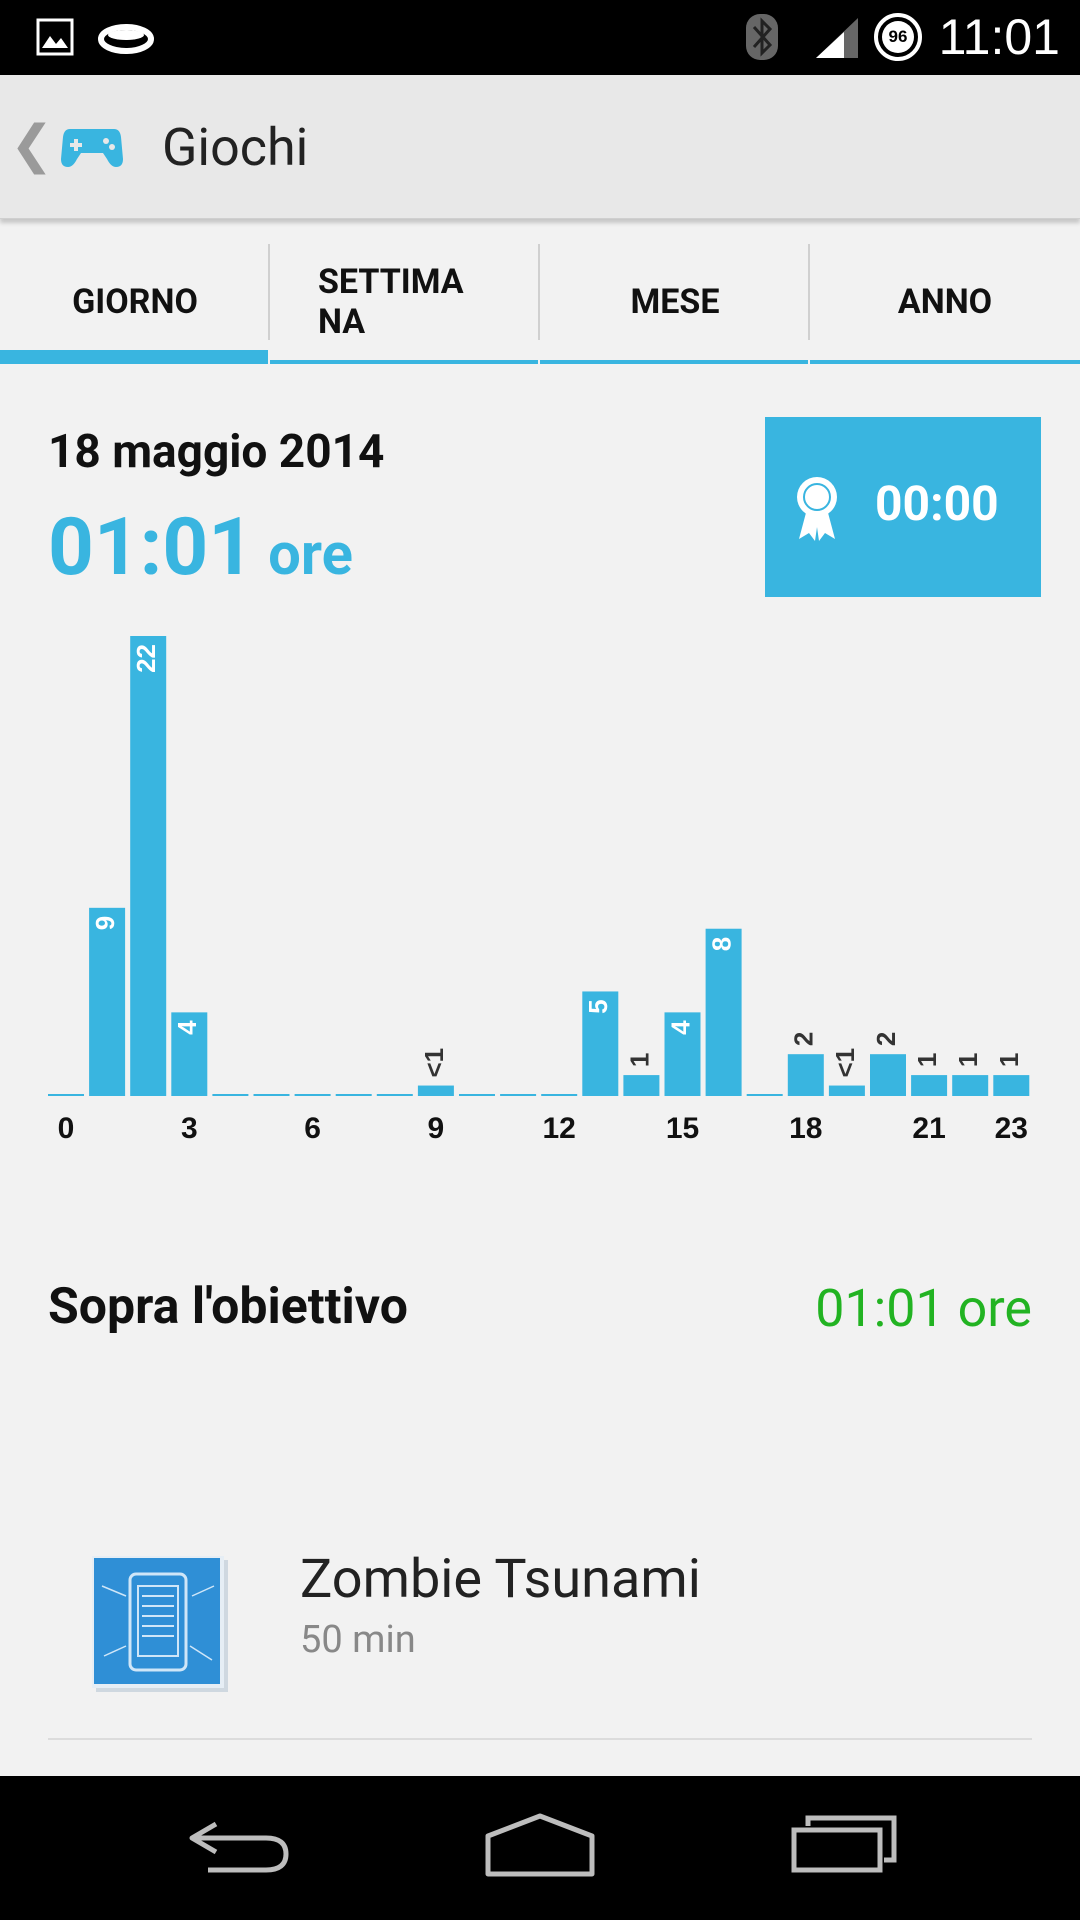 The height and width of the screenshot is (1920, 1080). I want to click on home-icon, so click(540, 1845).